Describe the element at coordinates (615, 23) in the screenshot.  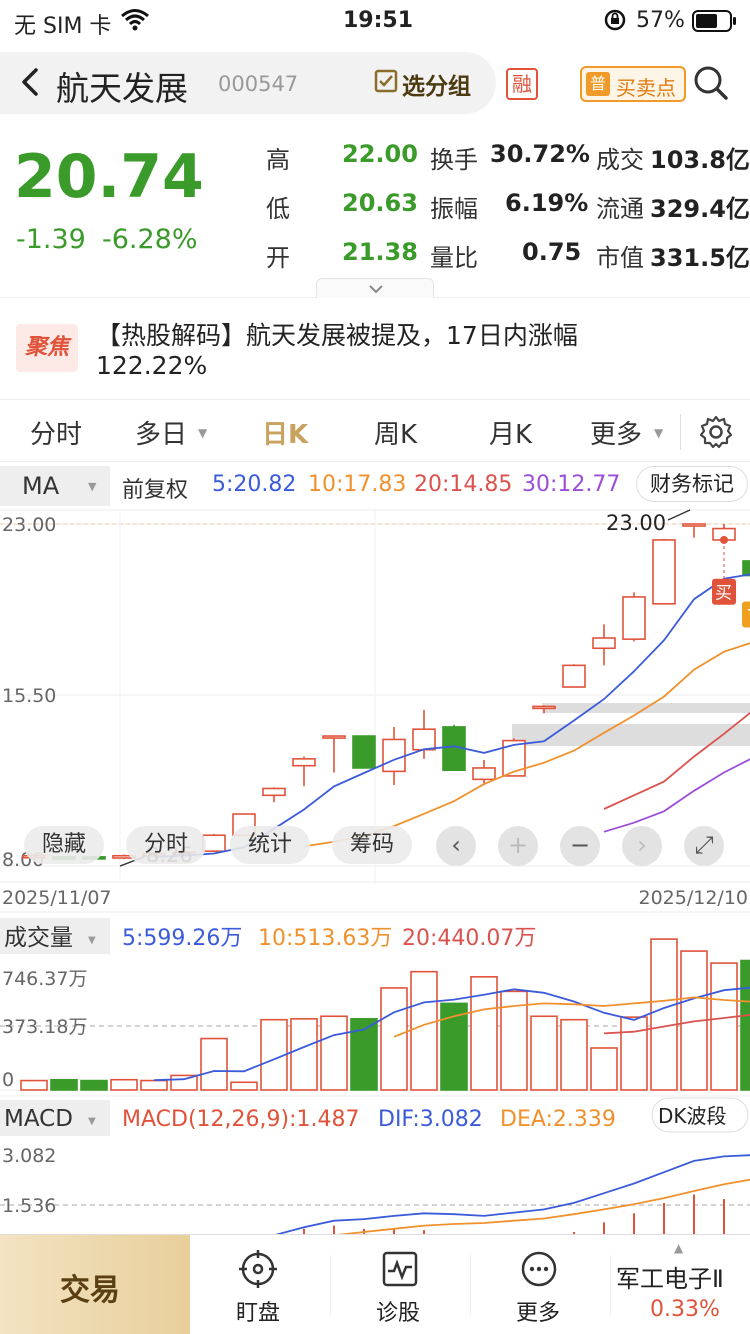
I see `rotation-lock-icon` at that location.